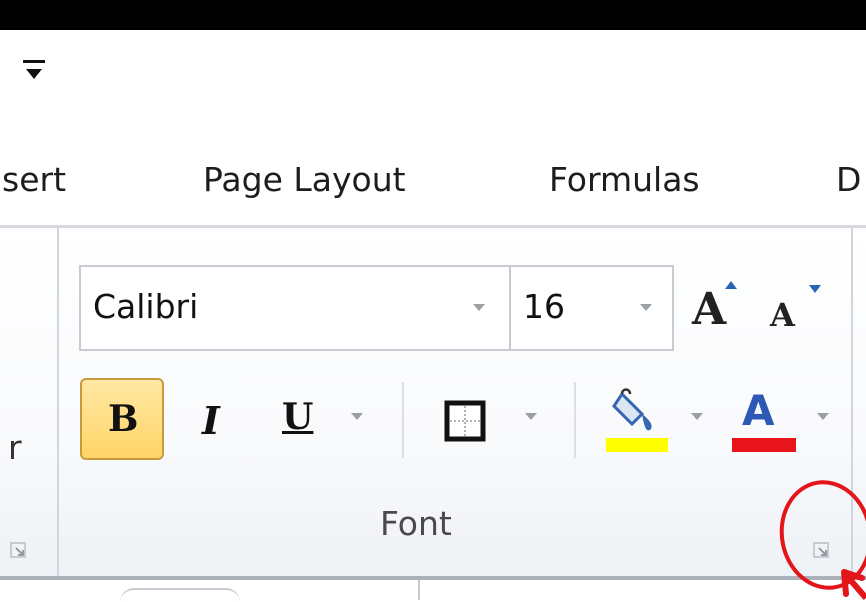 The image size is (866, 602). I want to click on fill-color-swatch, so click(637, 445).